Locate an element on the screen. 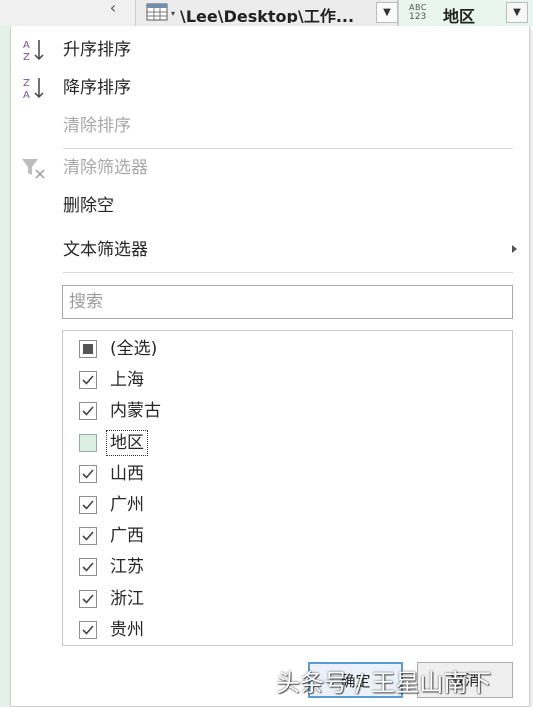  list-item-label: 山西 is located at coordinates (127, 473).